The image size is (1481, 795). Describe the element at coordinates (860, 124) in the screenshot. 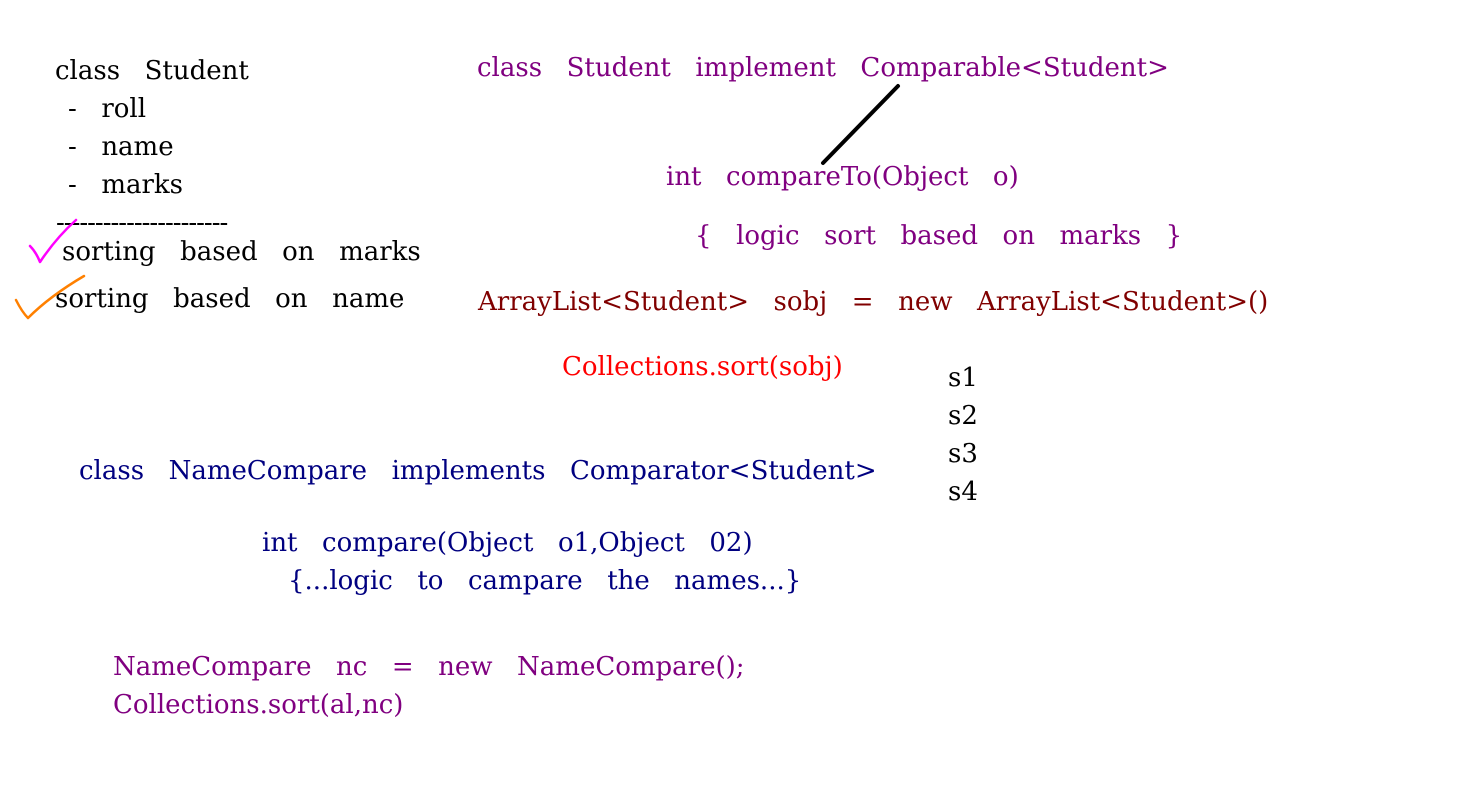

I see `pointer-line` at that location.